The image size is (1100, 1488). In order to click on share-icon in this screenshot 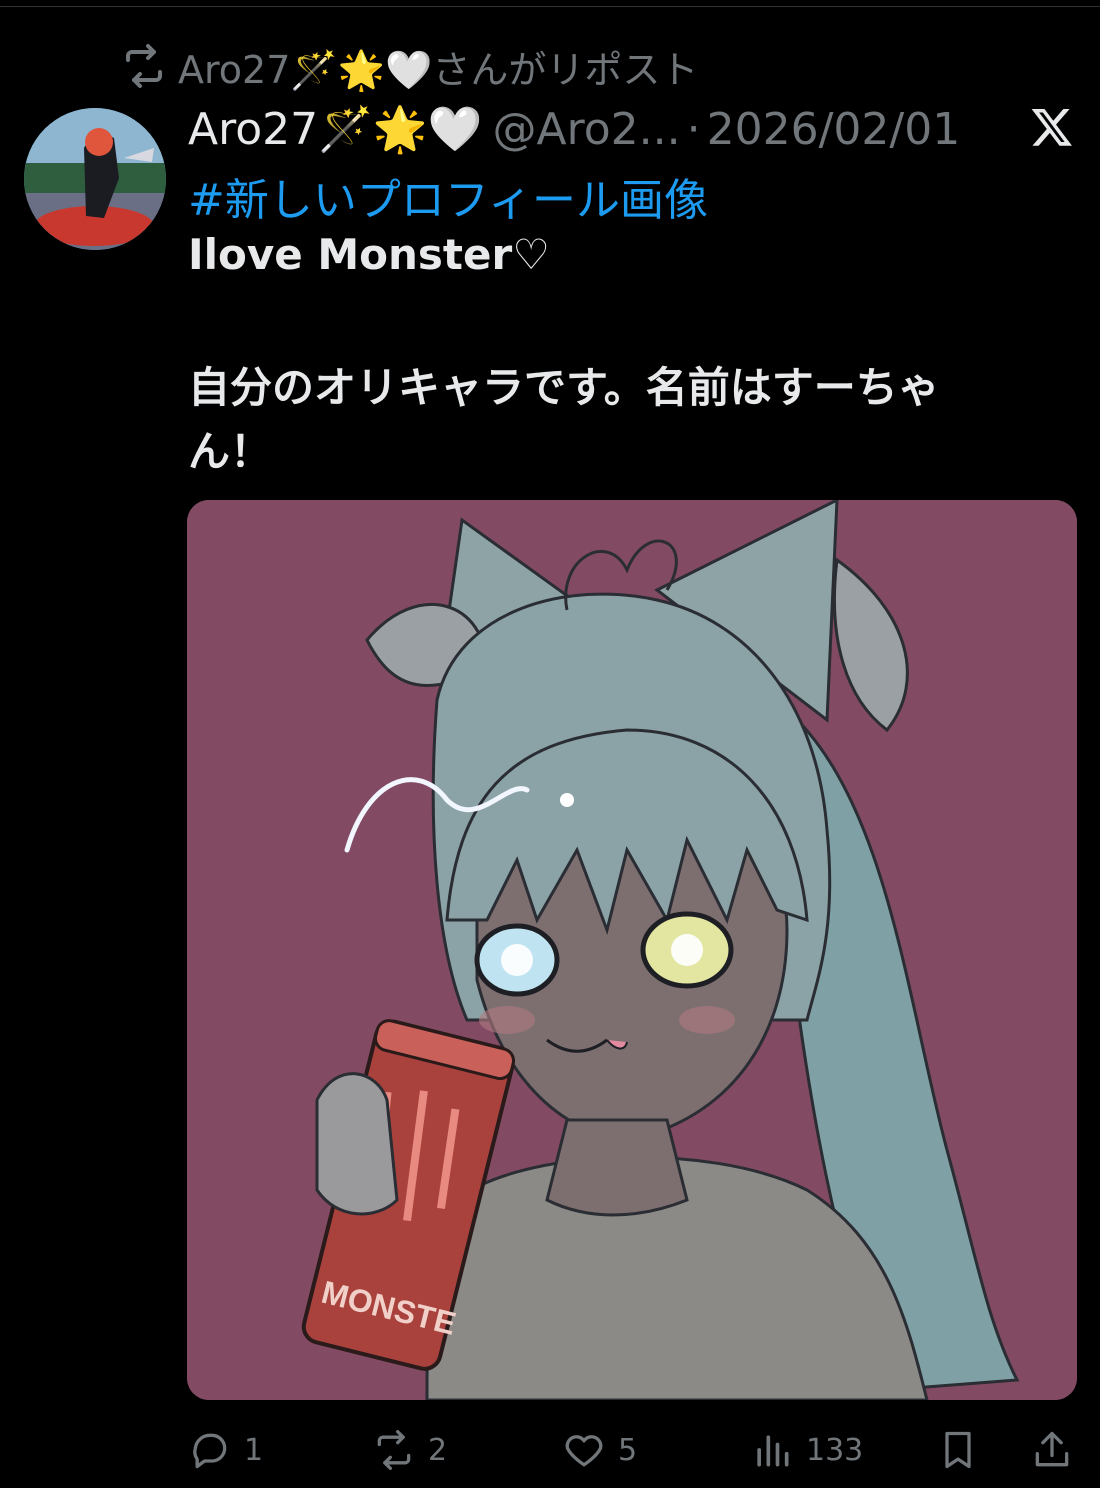, I will do `click(1052, 1449)`.